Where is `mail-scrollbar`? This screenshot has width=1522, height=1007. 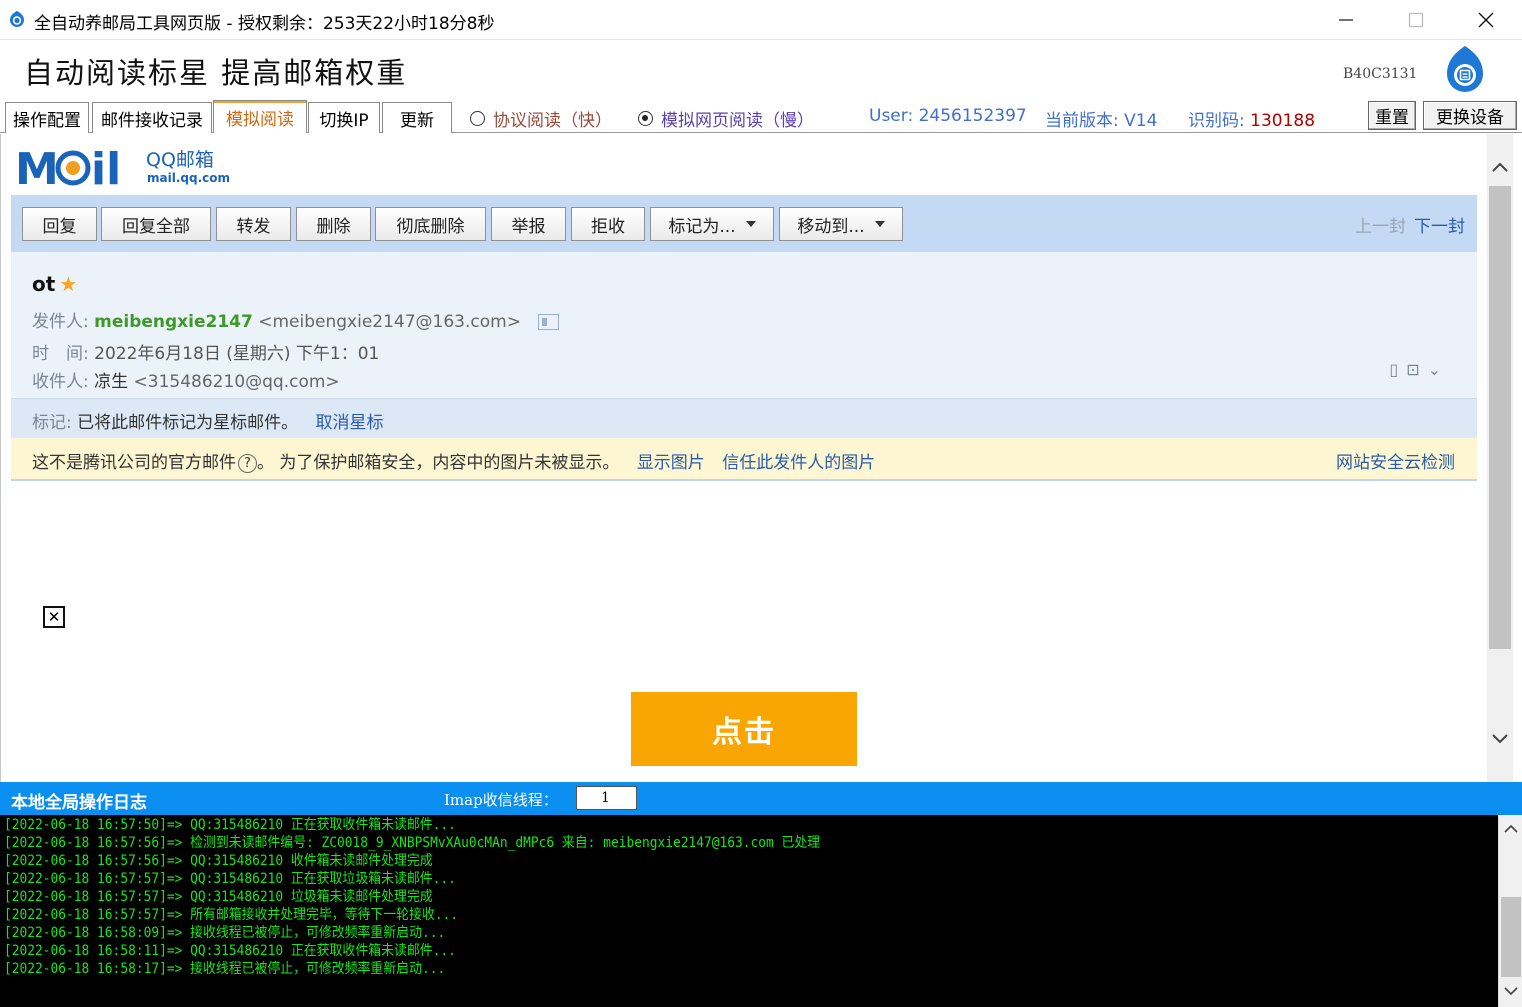 mail-scrollbar is located at coordinates (1500, 458).